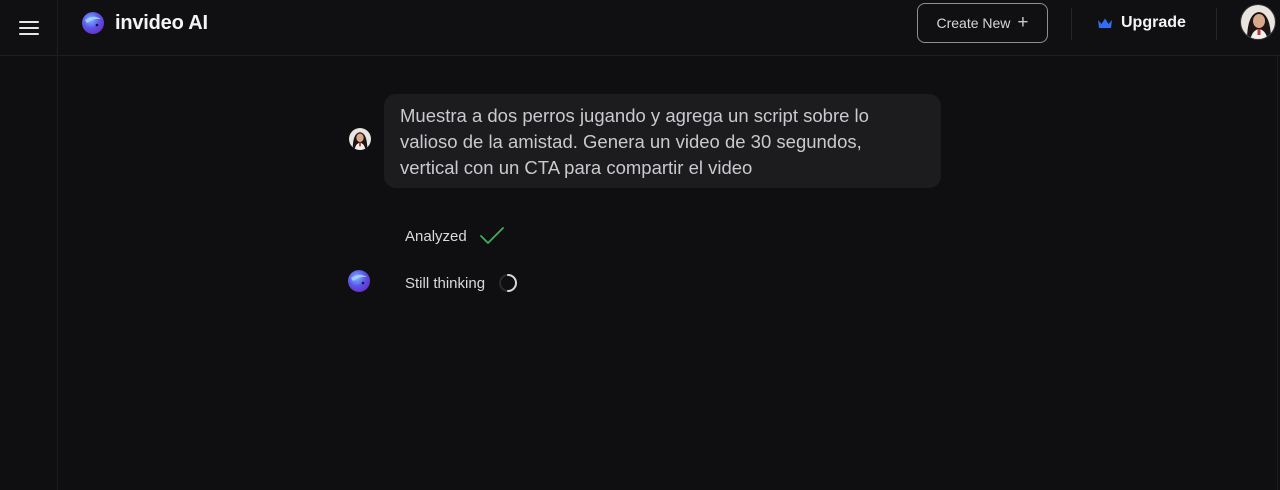 The height and width of the screenshot is (490, 1280). Describe the element at coordinates (436, 236) in the screenshot. I see `status-label: Analyzed` at that location.